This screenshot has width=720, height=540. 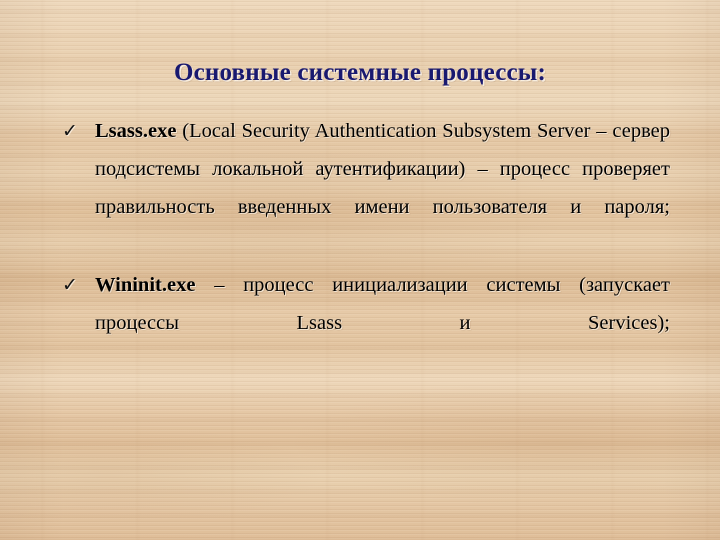 I want to click on process-name-wininit: Wininit.exe, so click(x=145, y=285).